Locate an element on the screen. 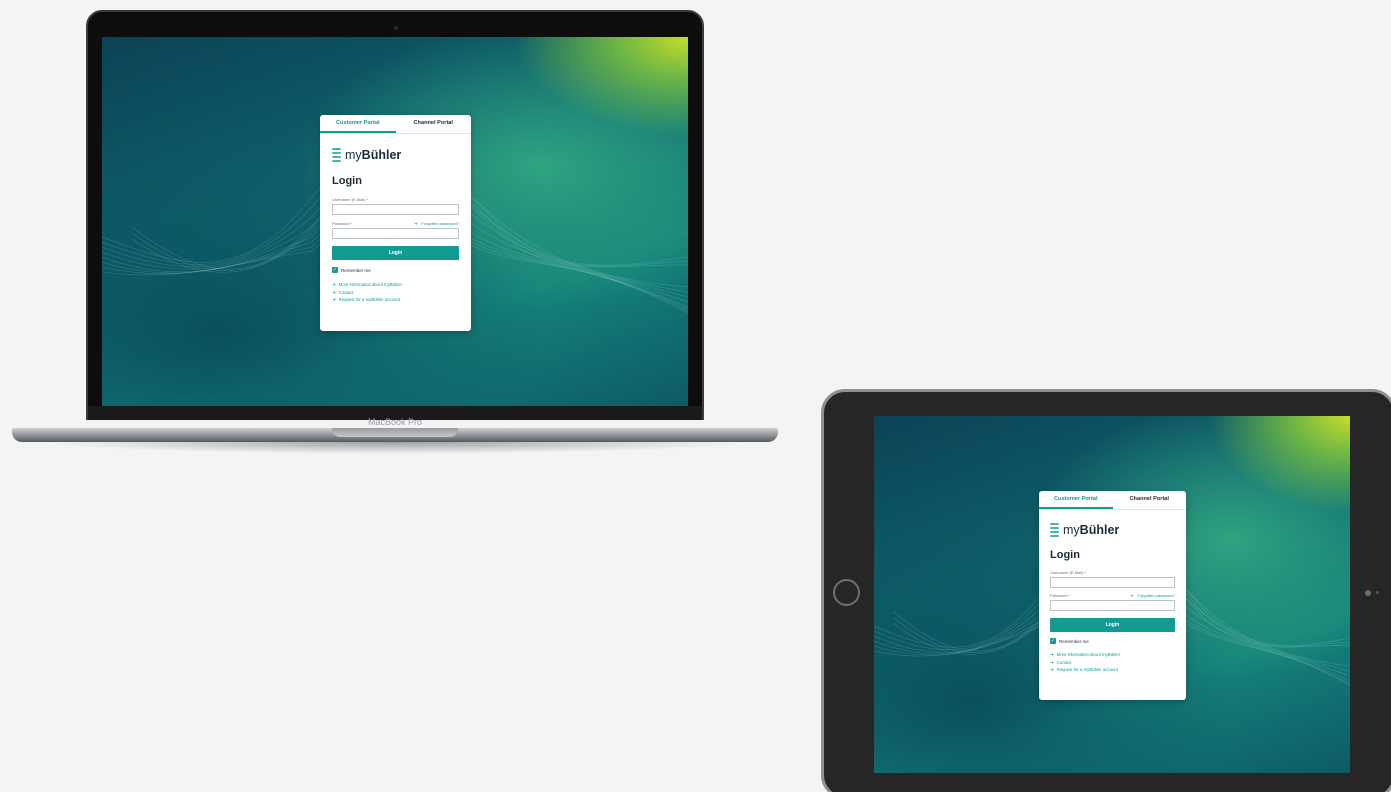 This screenshot has height=792, width=1391. laptop-camera is located at coordinates (396, 28).